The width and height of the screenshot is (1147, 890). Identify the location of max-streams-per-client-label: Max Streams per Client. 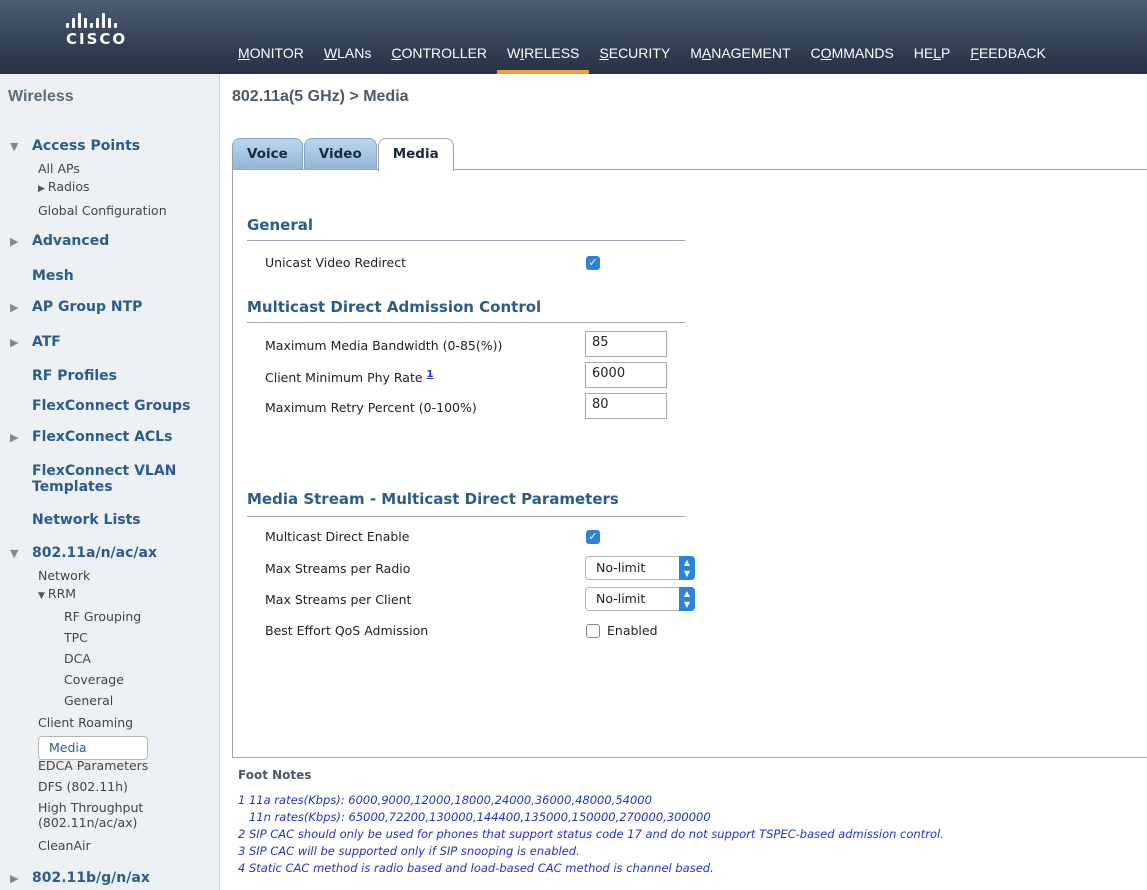
(338, 599).